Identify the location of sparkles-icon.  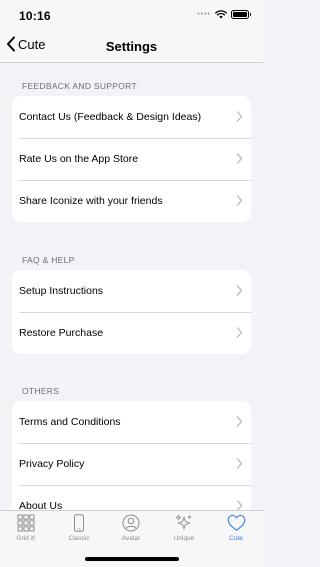
(183, 522).